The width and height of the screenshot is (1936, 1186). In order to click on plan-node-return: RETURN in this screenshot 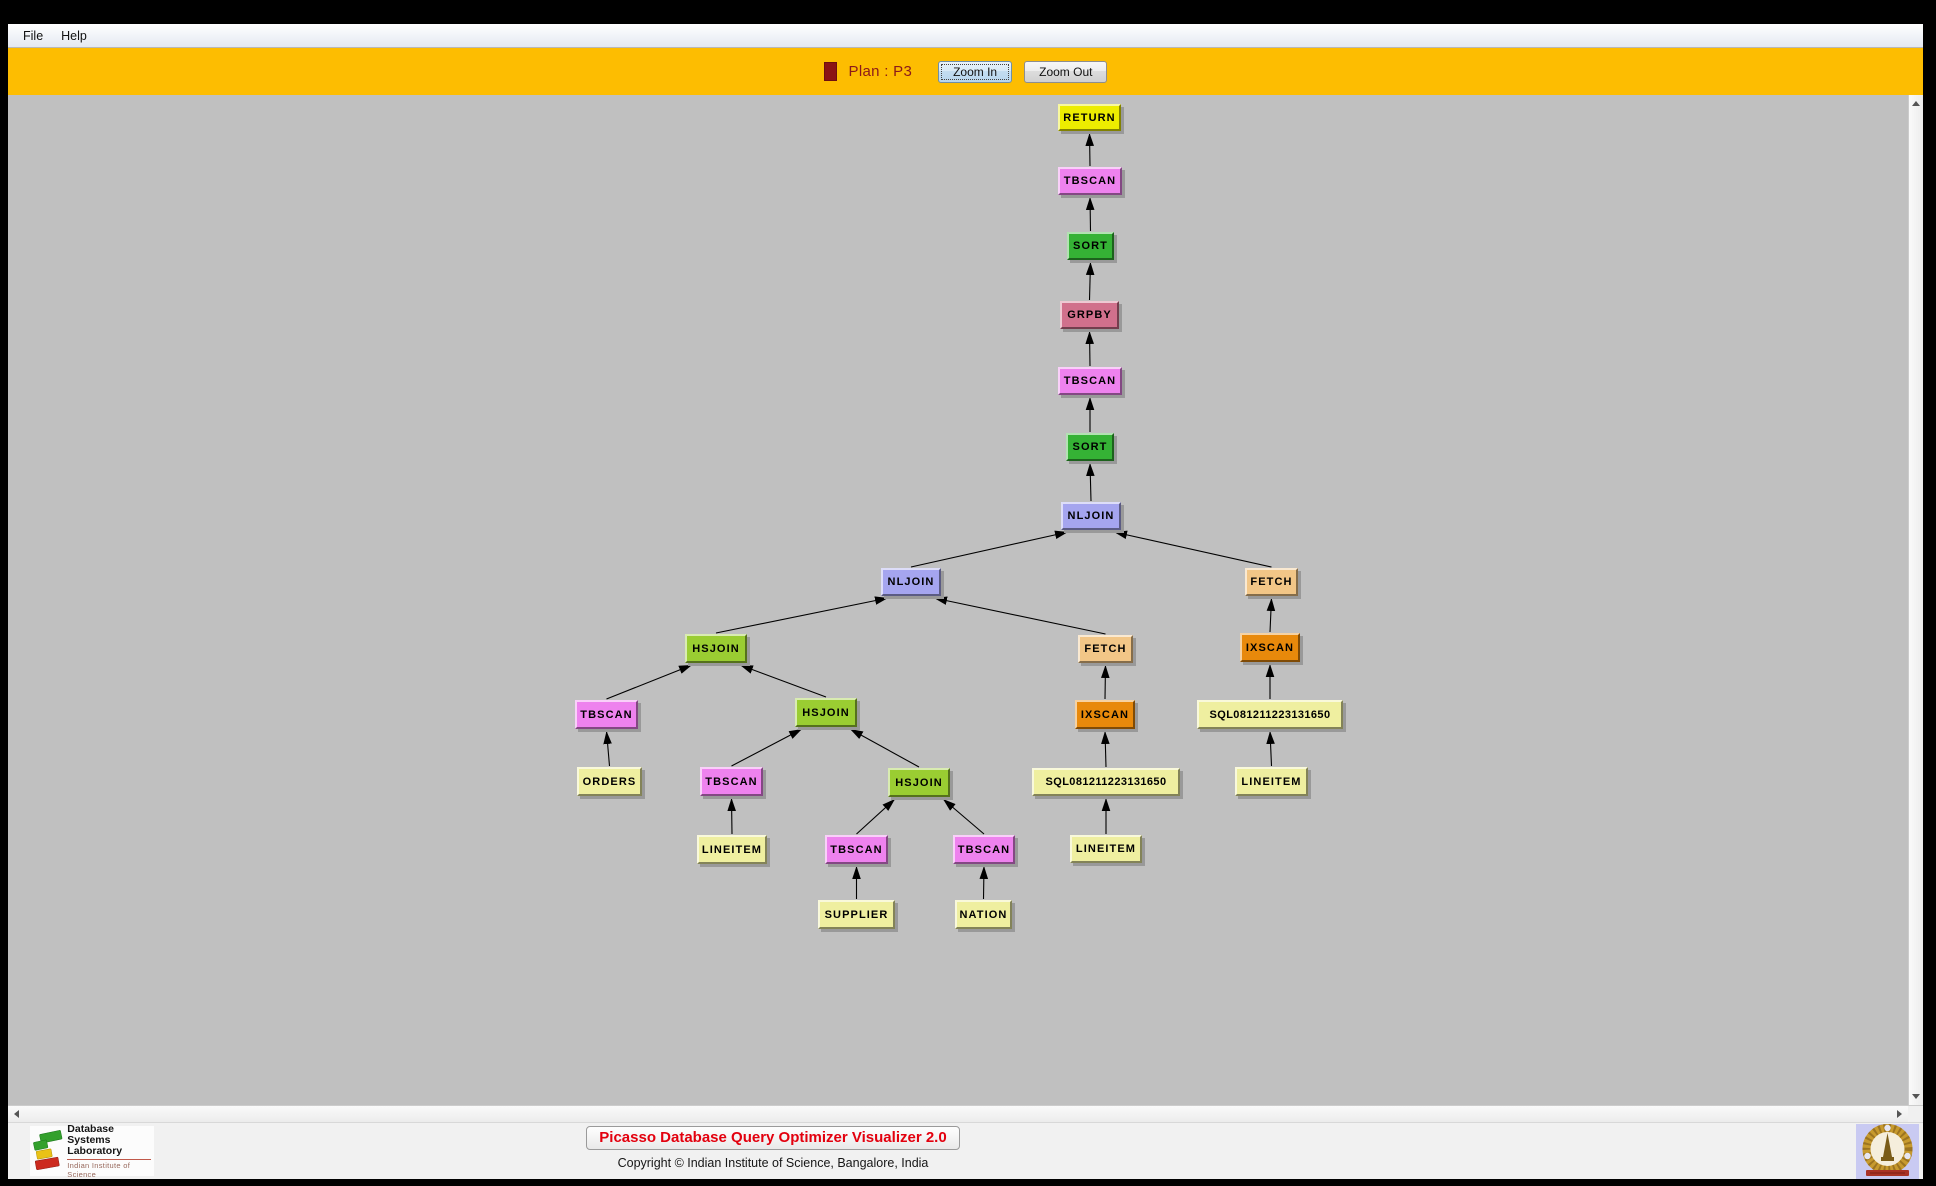, I will do `click(1089, 117)`.